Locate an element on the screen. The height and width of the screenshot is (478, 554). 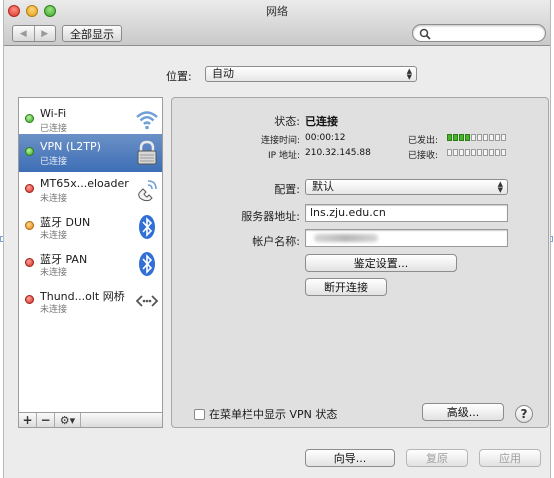
lock-icon is located at coordinates (147, 152).